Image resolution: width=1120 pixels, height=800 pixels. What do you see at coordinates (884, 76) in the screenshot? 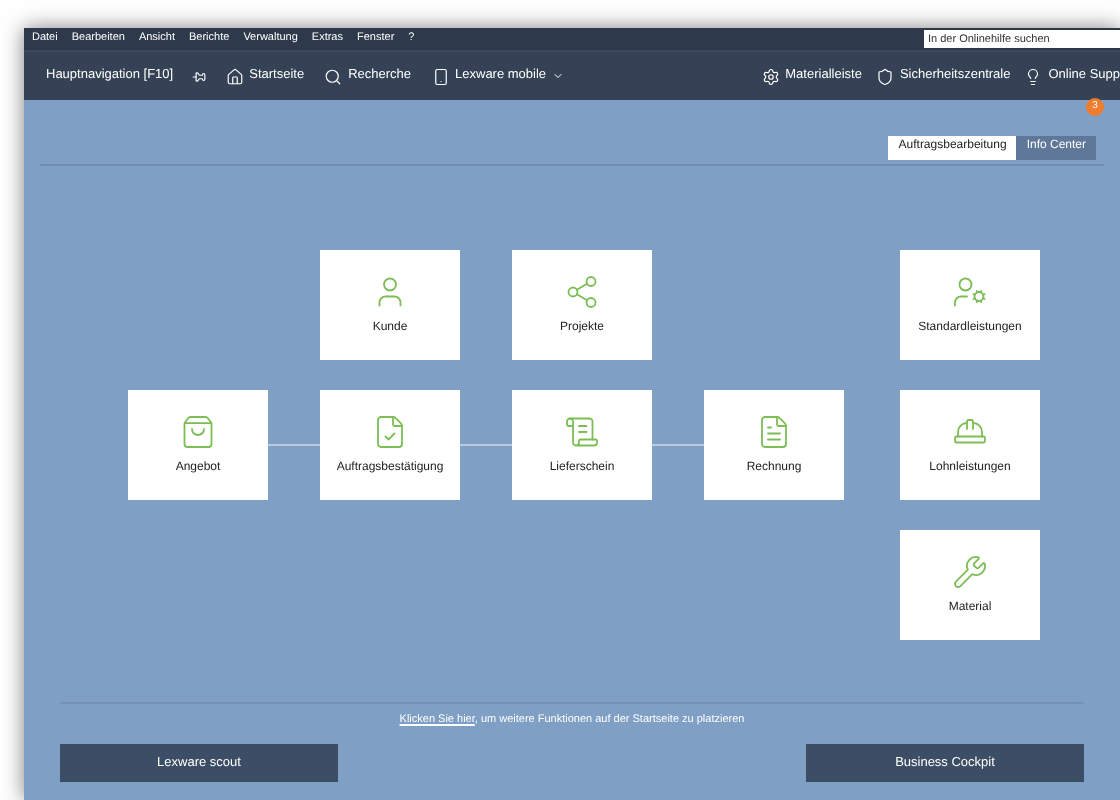
I see `shield-icon` at bounding box center [884, 76].